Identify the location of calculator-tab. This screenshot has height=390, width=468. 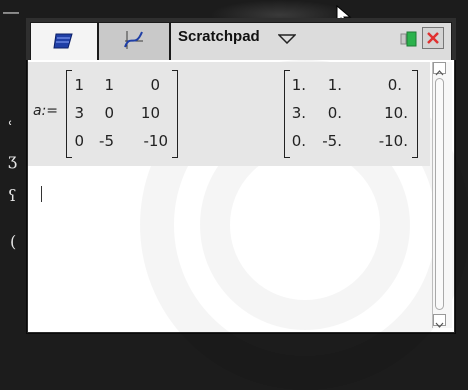
(64, 41).